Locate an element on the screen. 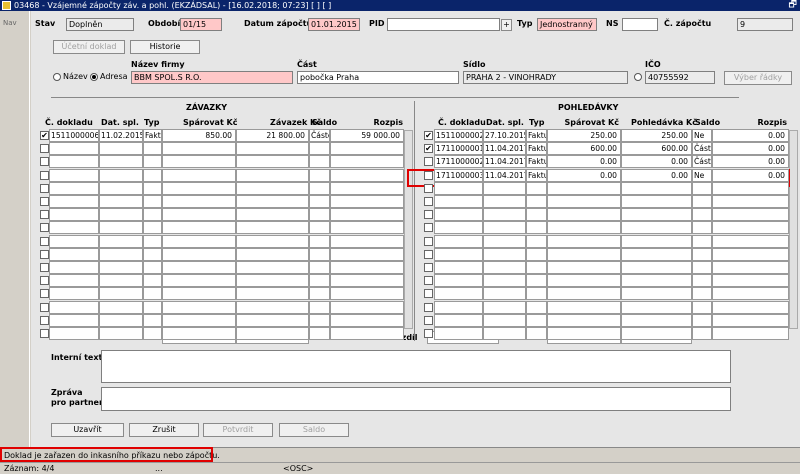  saldo-button: Saldo is located at coordinates (314, 430).